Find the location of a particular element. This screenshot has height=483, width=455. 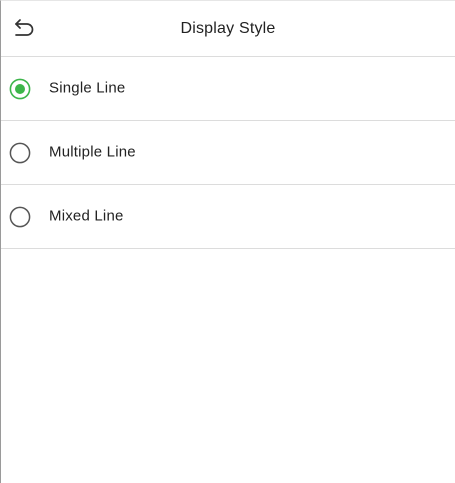

option-mixed-line: Mixed Line is located at coordinates (228, 217).